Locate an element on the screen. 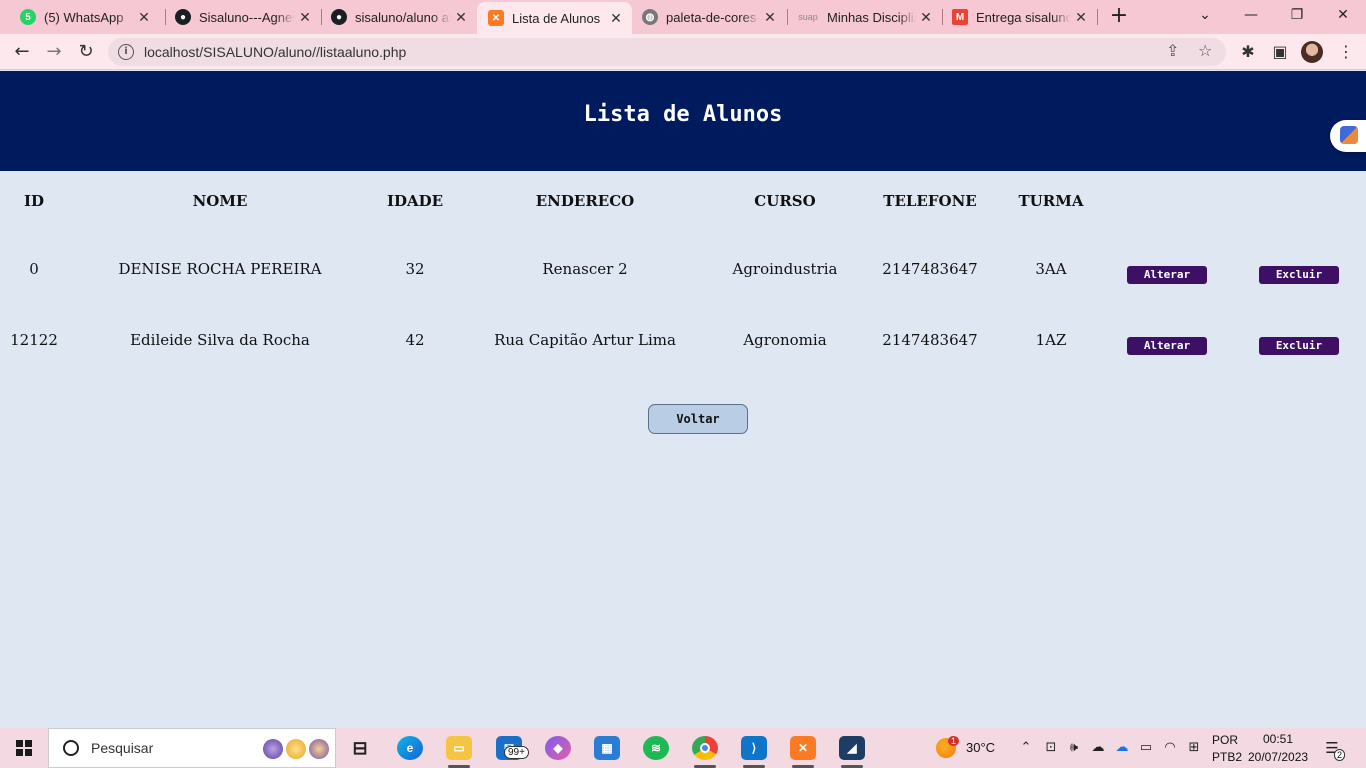 The image size is (1366, 768). vpn-cloud-icon: ☁ is located at coordinates (1098, 748).